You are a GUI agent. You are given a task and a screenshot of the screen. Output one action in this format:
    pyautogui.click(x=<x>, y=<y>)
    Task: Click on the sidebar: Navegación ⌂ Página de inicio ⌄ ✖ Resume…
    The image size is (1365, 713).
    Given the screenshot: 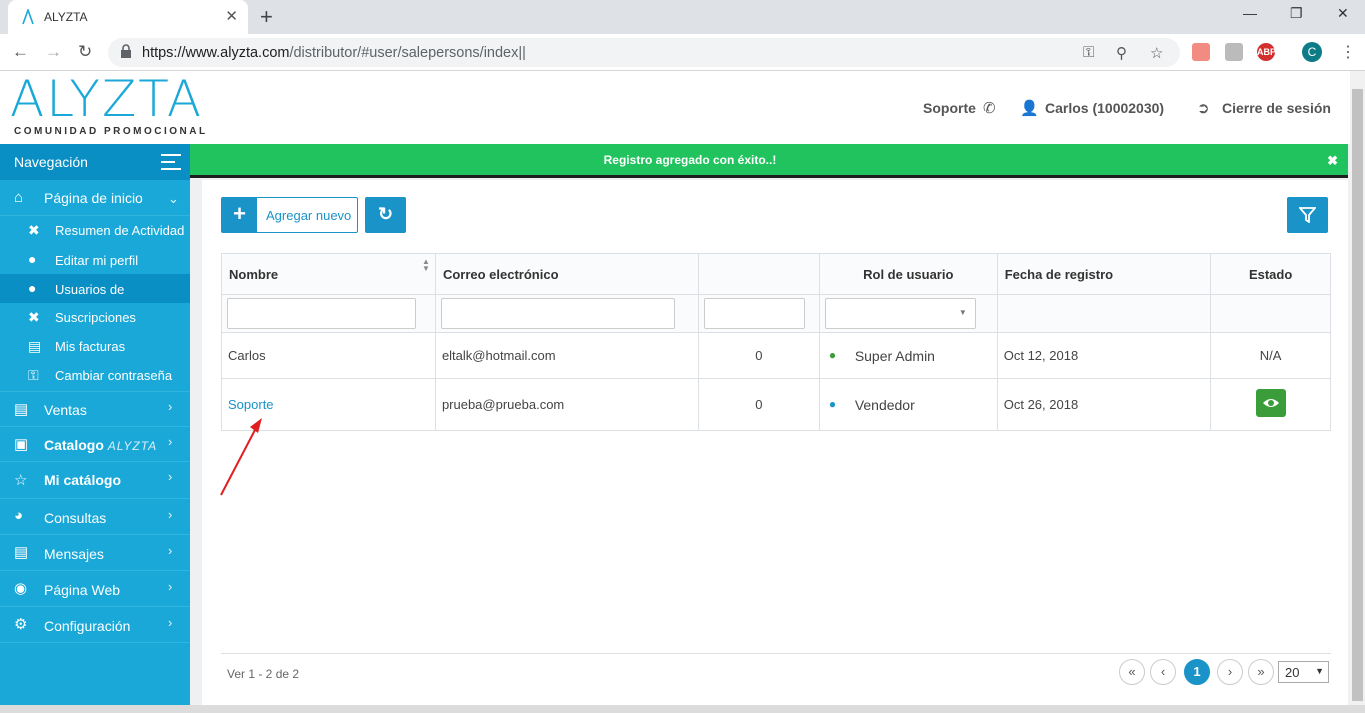 What is the action you would take?
    pyautogui.click(x=95, y=424)
    